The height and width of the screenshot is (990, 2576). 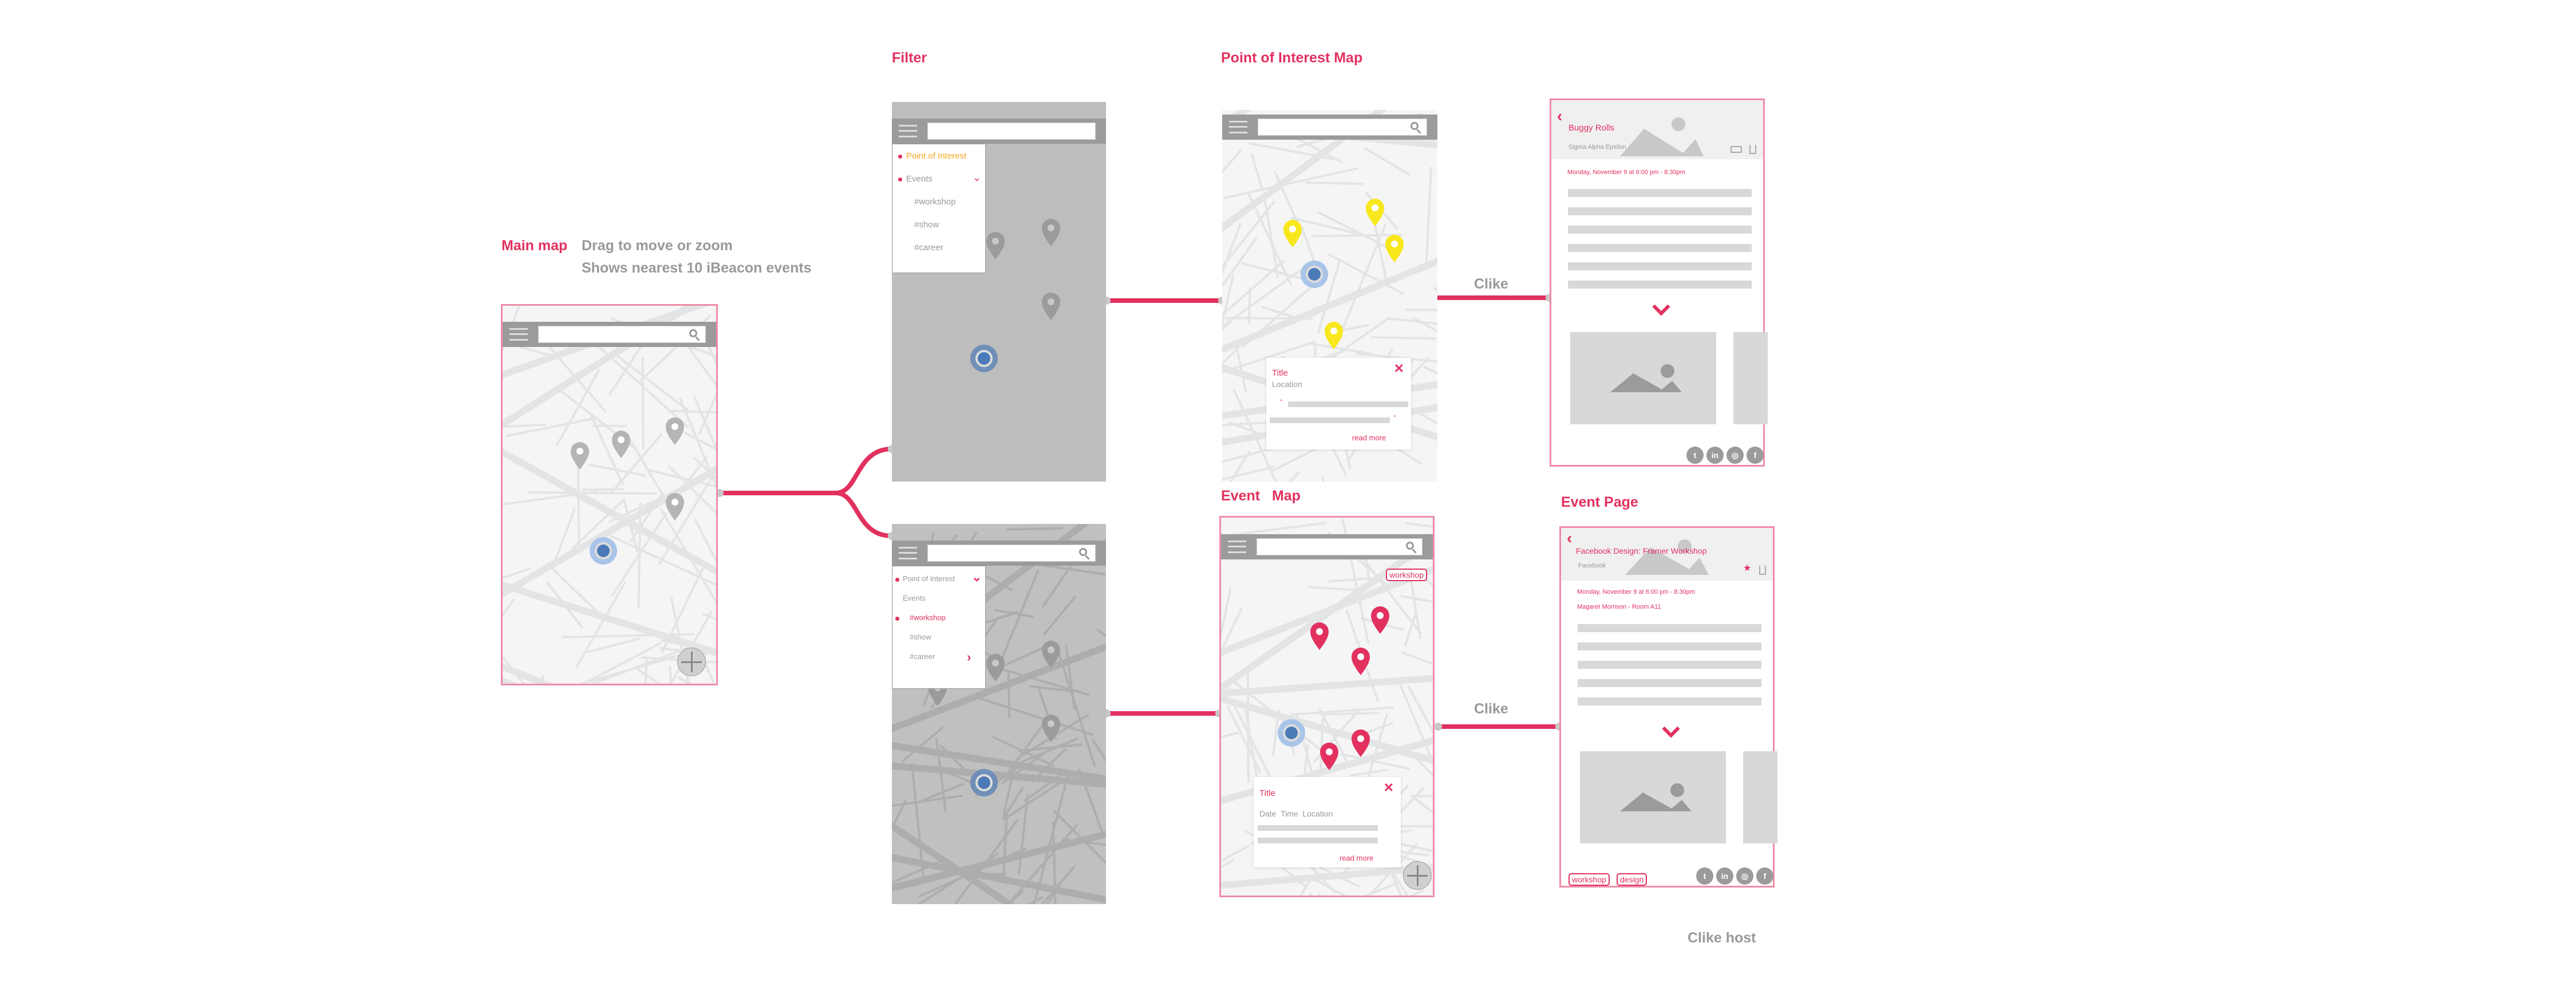 I want to click on toolbar, so click(x=999, y=553).